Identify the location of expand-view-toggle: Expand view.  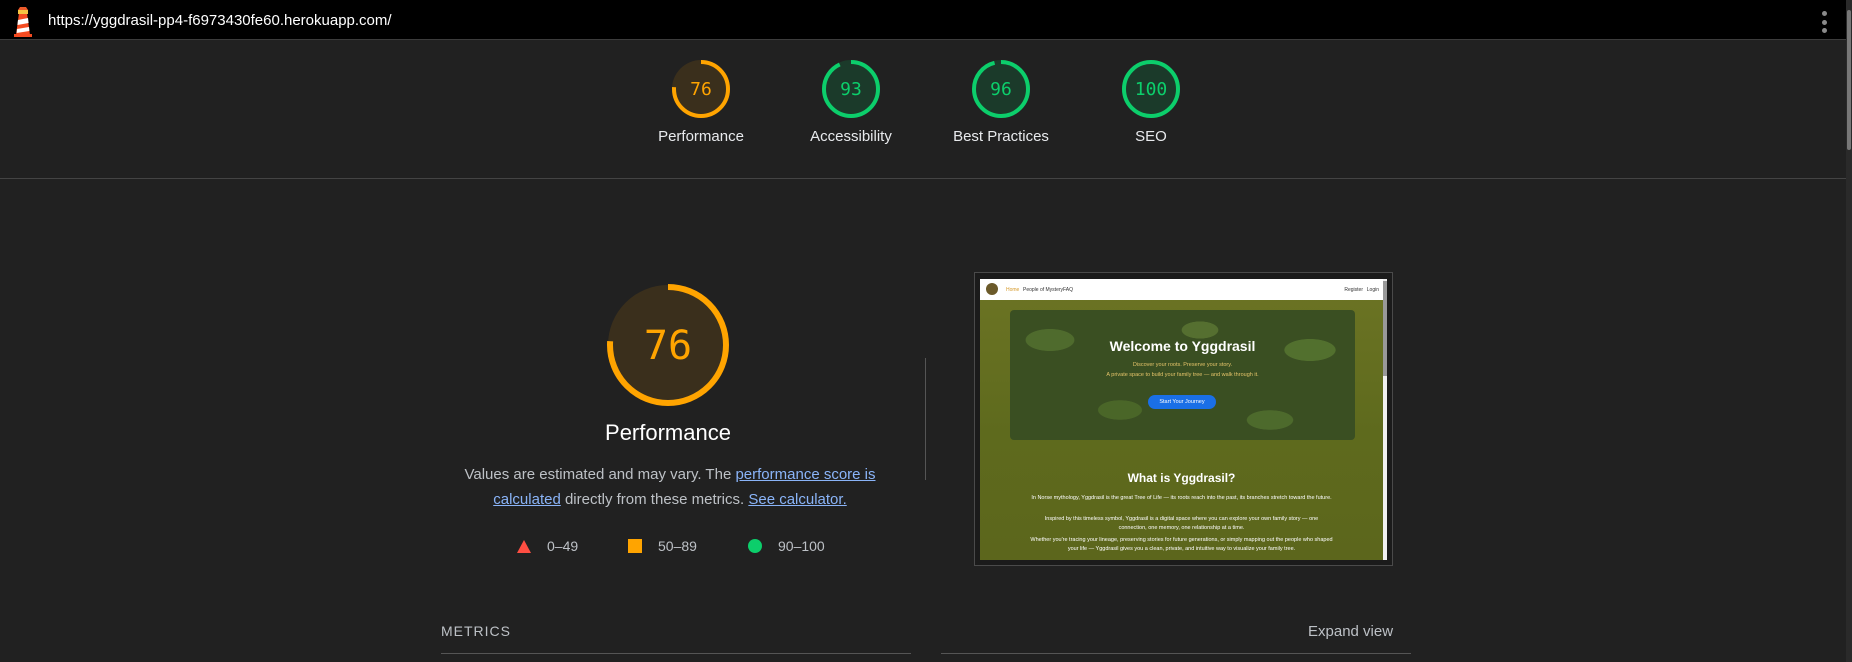
(1350, 631).